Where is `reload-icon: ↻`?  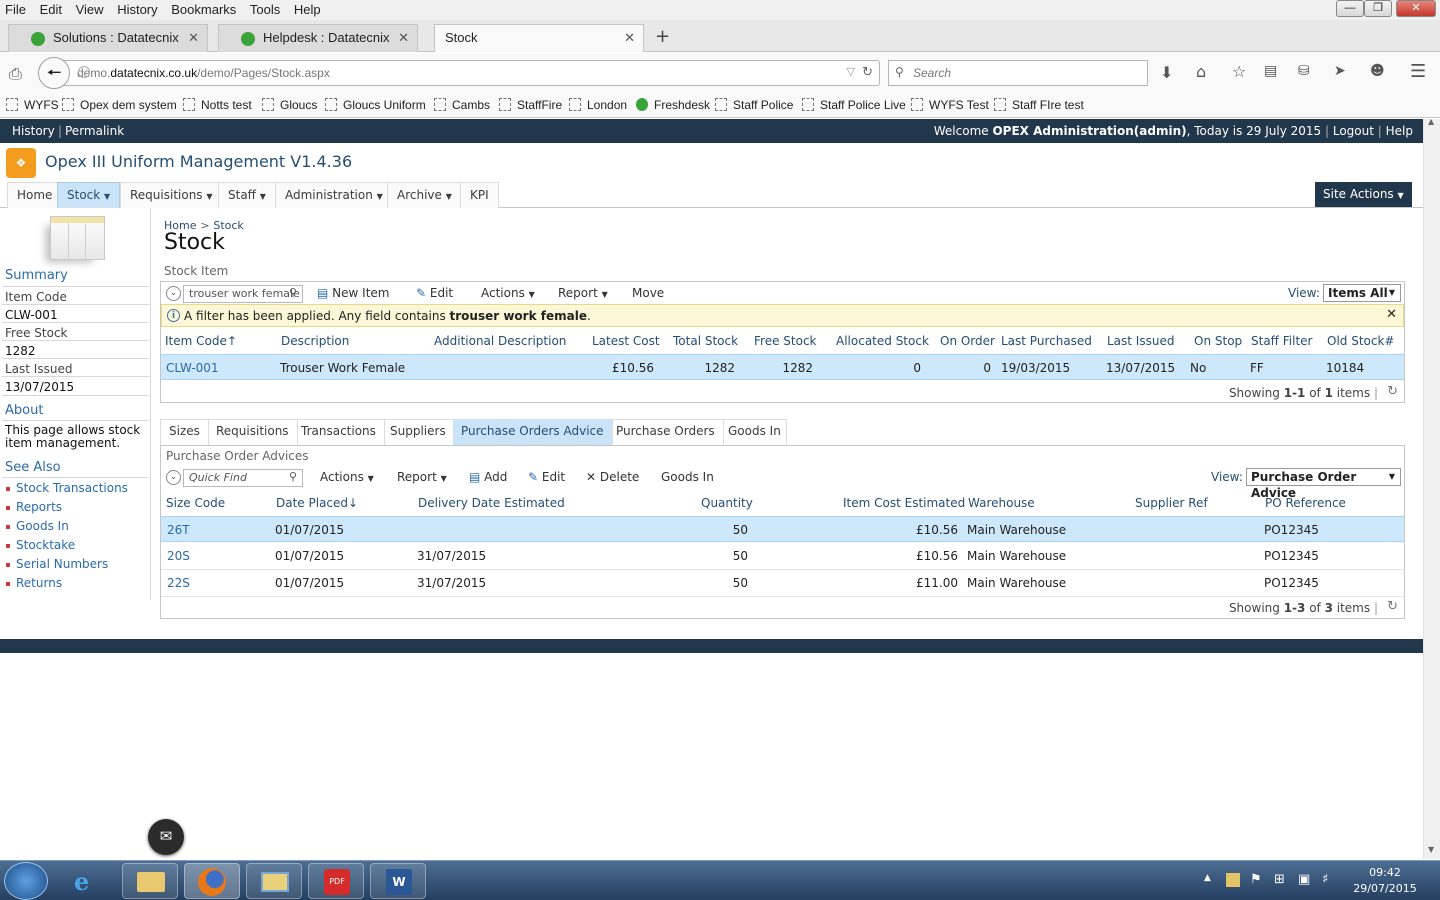 reload-icon: ↻ is located at coordinates (867, 72).